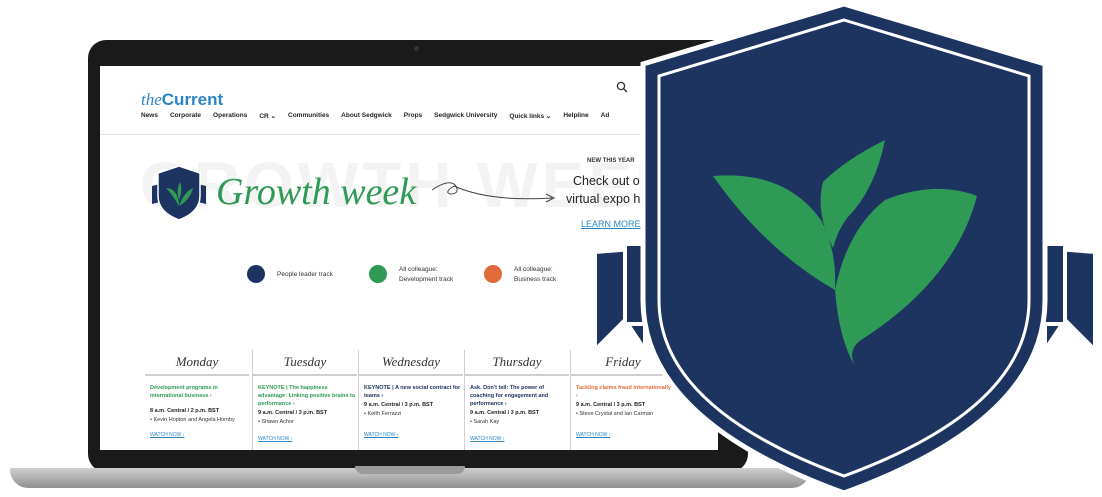 The width and height of the screenshot is (1102, 497). I want to click on legend-dot-development, so click(378, 274).